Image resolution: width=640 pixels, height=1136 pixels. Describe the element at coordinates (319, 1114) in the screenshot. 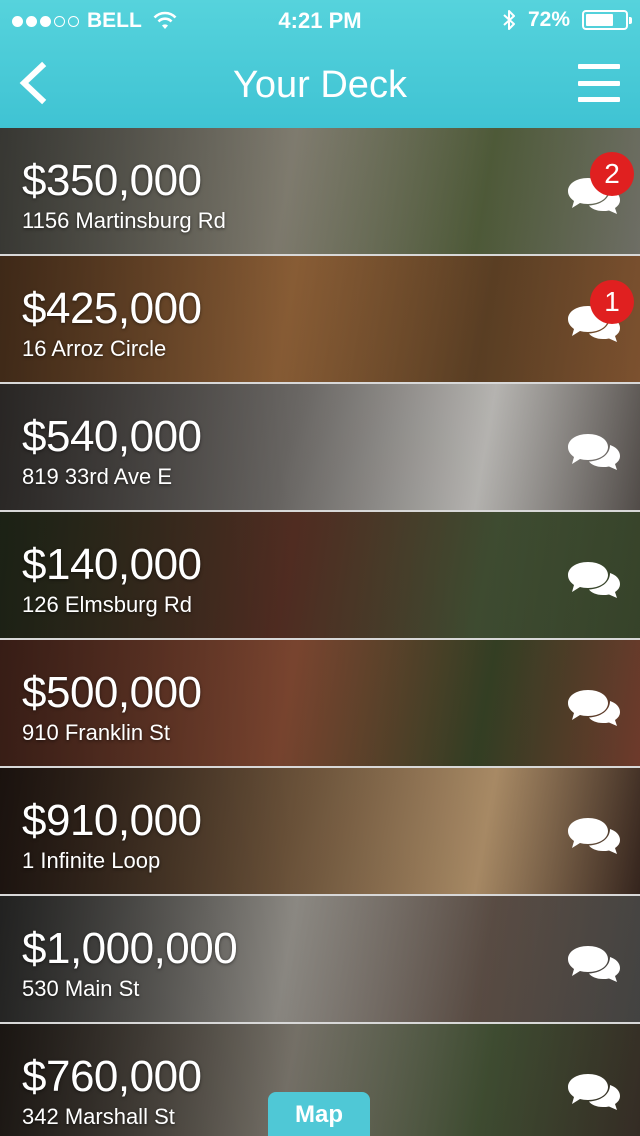

I see `map-button: Map` at that location.